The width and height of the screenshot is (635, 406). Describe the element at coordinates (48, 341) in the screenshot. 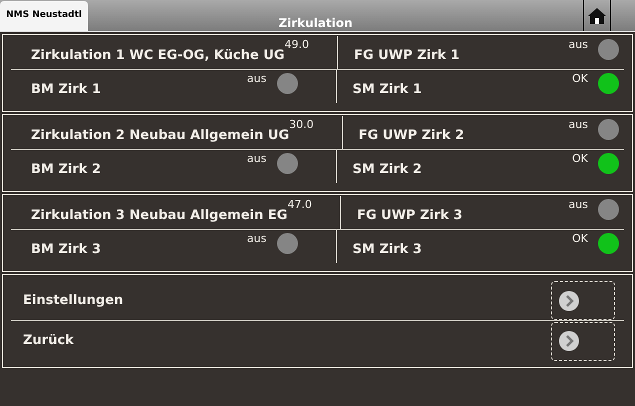

I see `menu-label: Zurück` at that location.